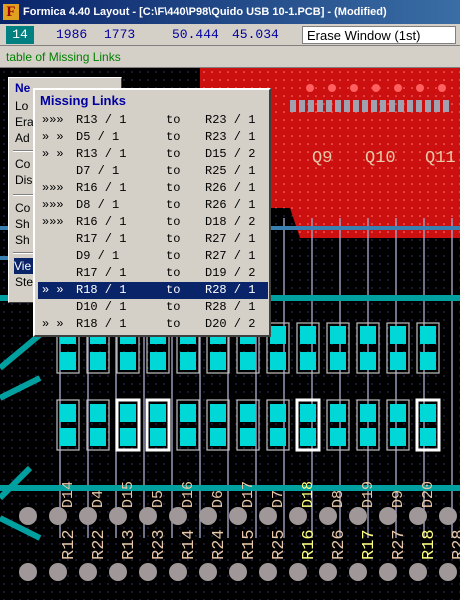  Describe the element at coordinates (322, 158) in the screenshot. I see `transistor-label: Q9` at that location.